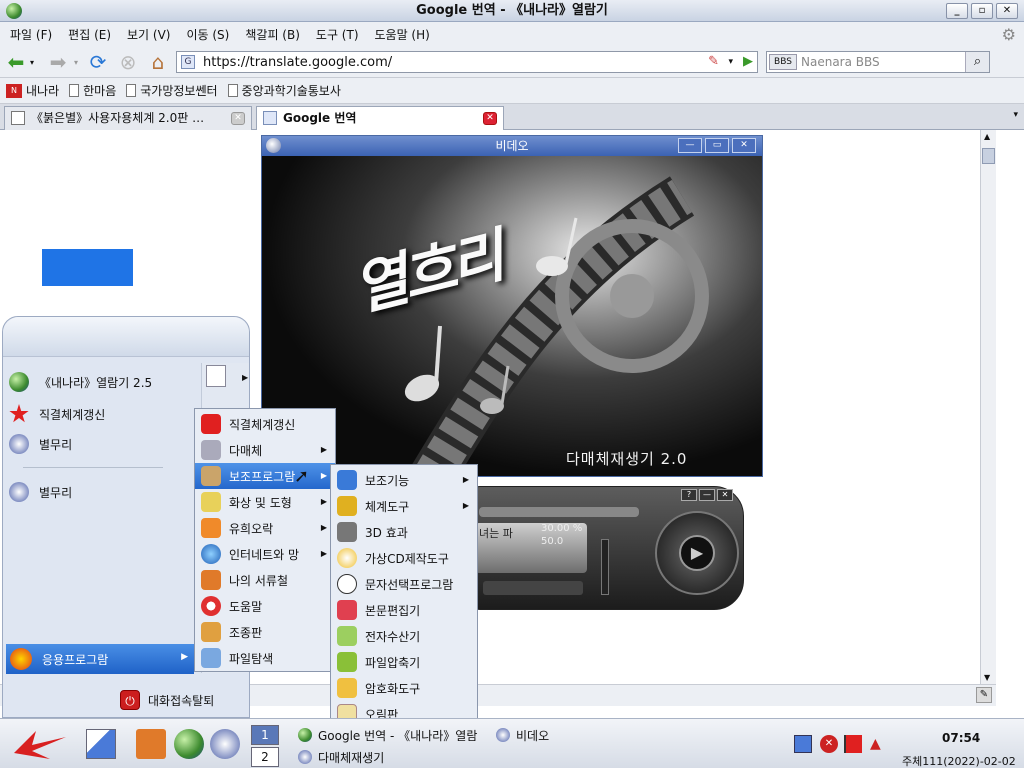 This screenshot has width=1024, height=769. I want to click on vertical-scrollbar: ▲ ▼, so click(988, 407).